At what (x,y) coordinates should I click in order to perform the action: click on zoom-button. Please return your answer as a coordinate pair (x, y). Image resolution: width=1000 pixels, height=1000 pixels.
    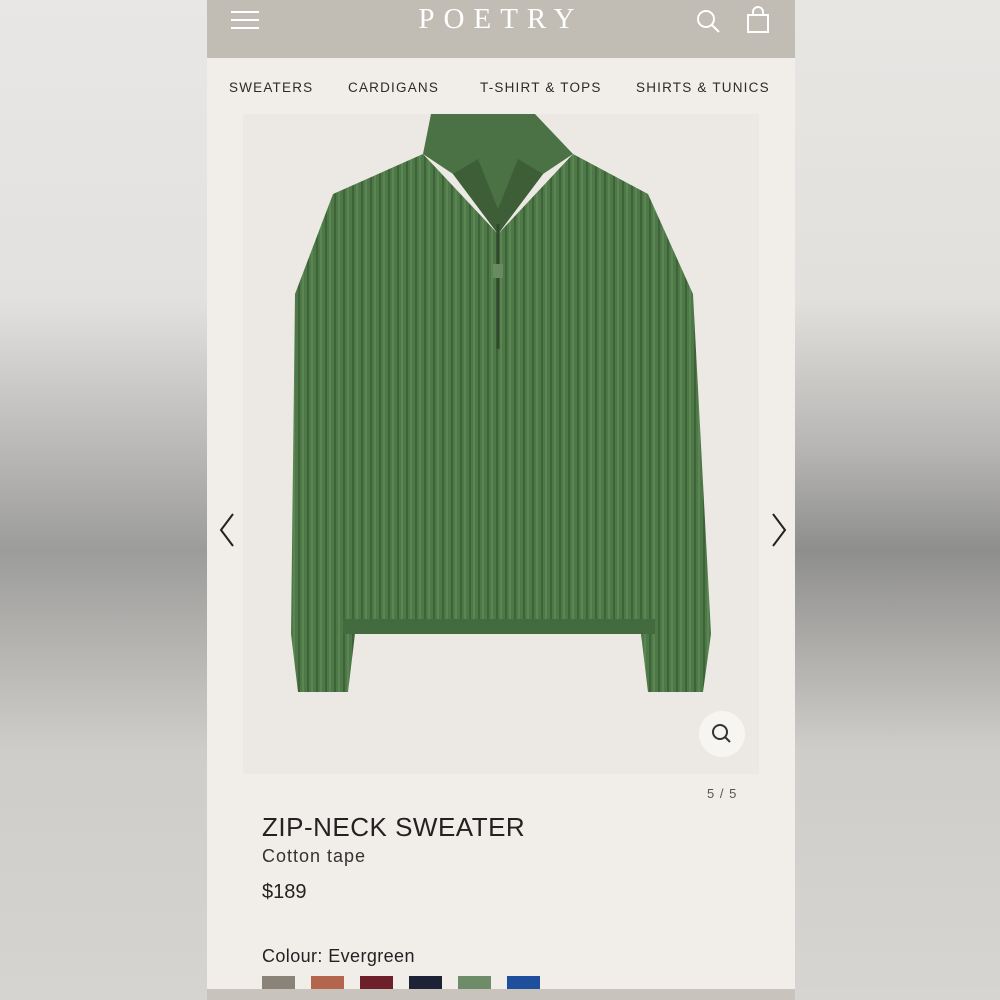
    Looking at the image, I should click on (722, 734).